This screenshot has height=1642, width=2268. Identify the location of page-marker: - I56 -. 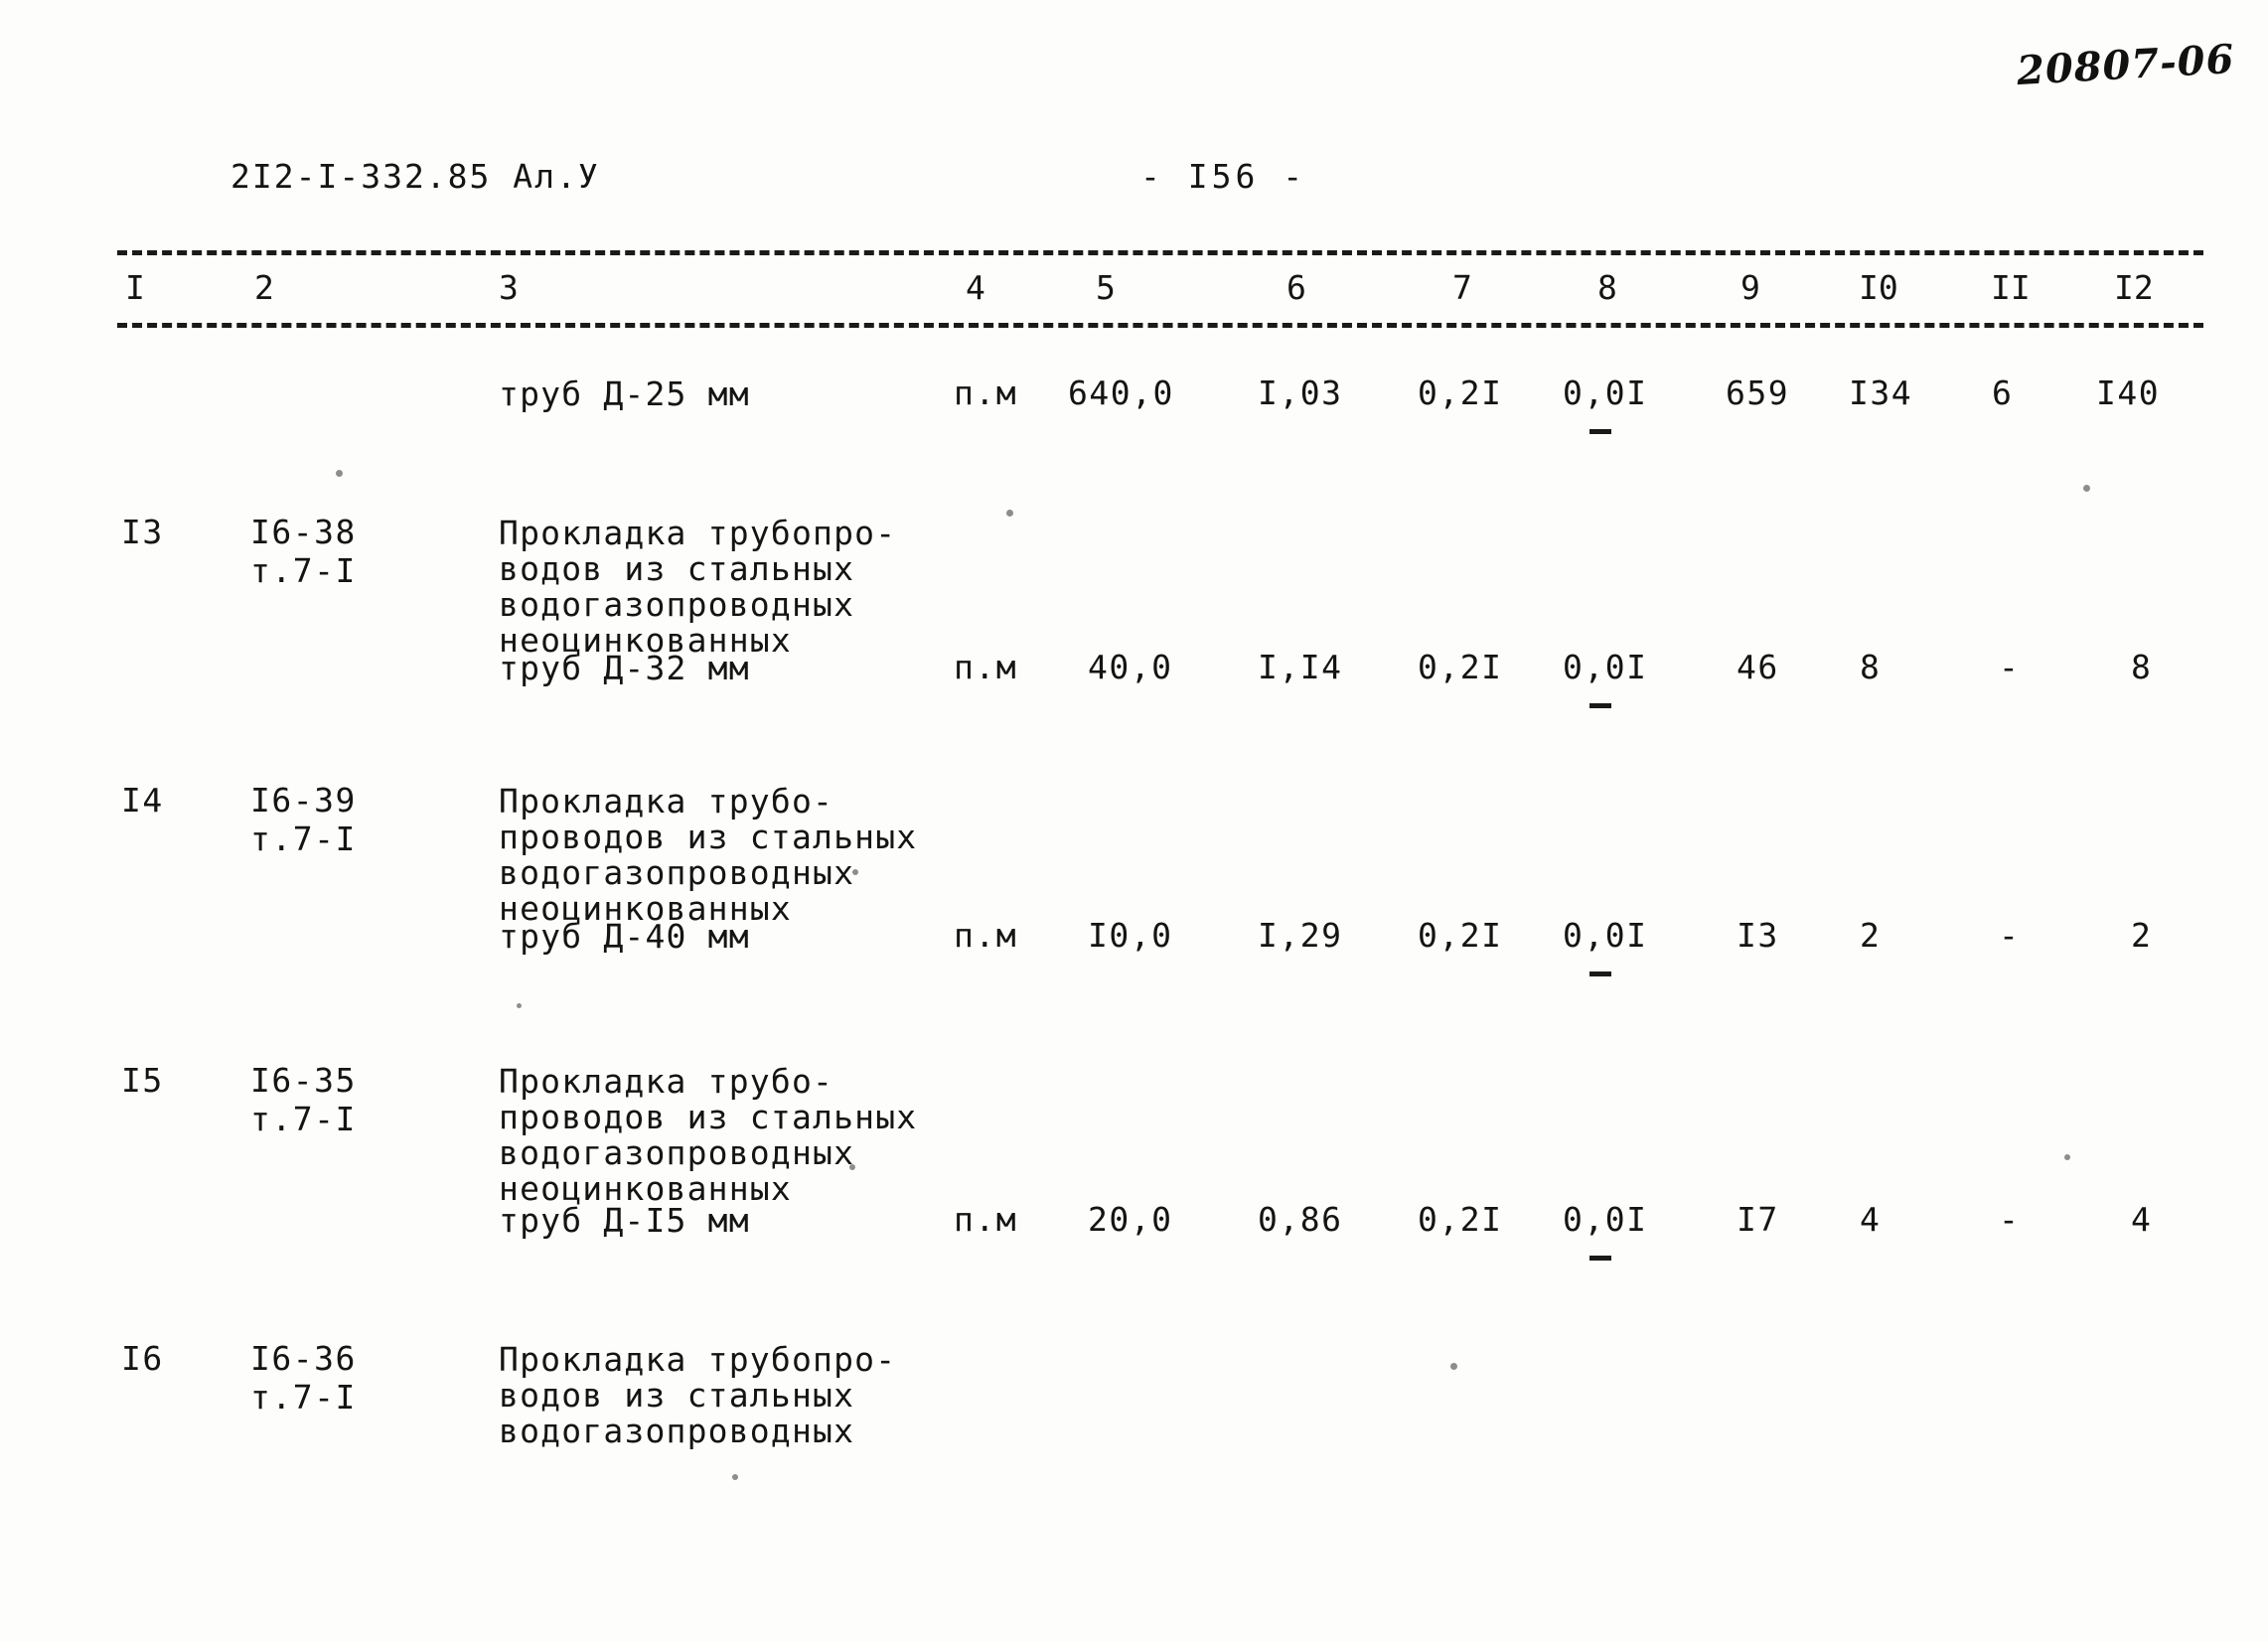
(1223, 176).